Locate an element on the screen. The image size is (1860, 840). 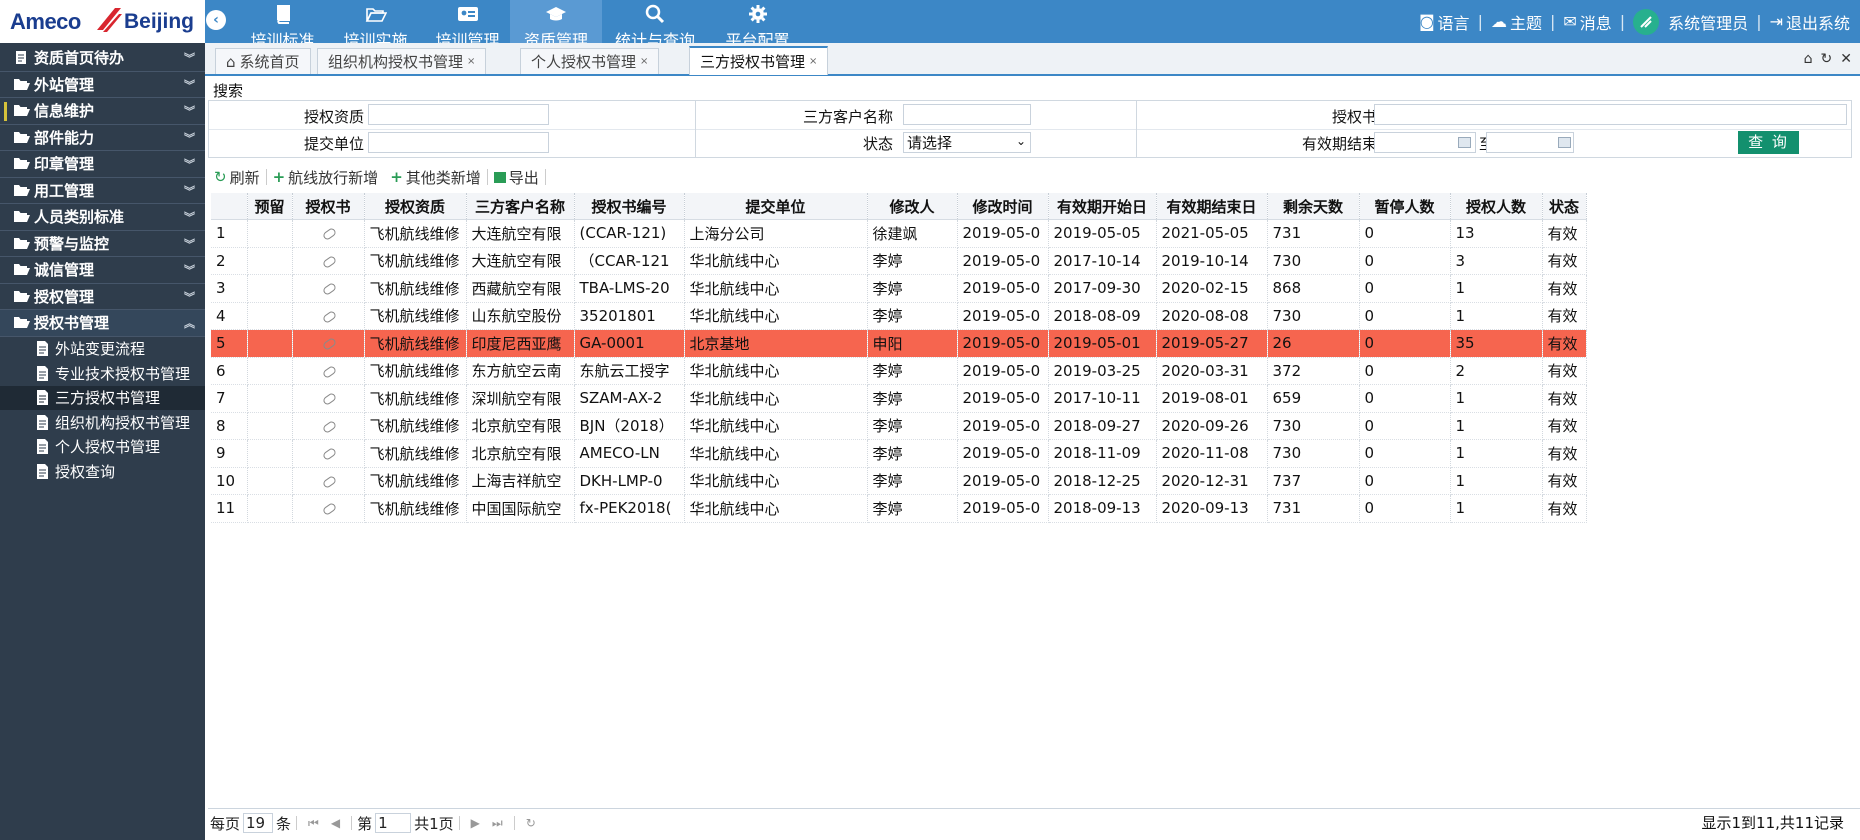
column-header: 授权书编号 is located at coordinates (629, 206).